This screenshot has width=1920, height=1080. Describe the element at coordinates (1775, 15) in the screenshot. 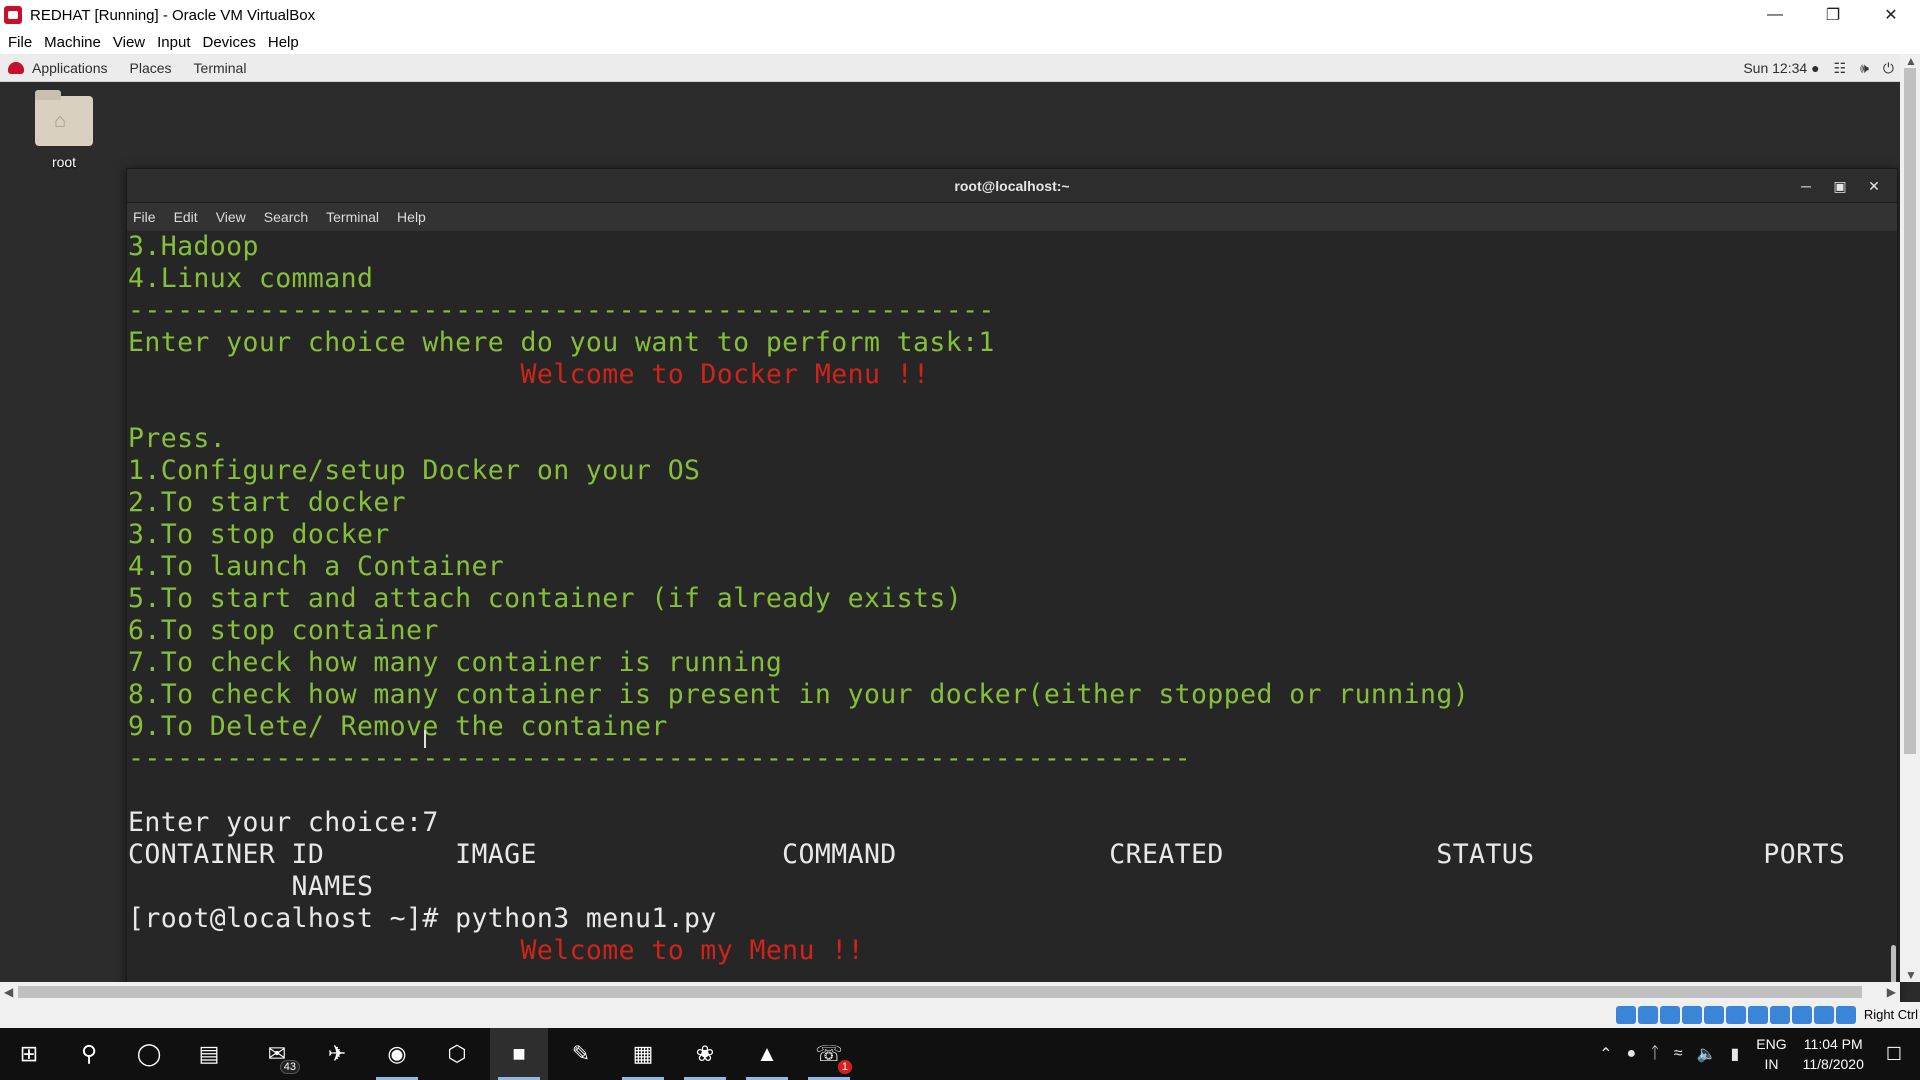

I see `minimize-icon: —` at that location.